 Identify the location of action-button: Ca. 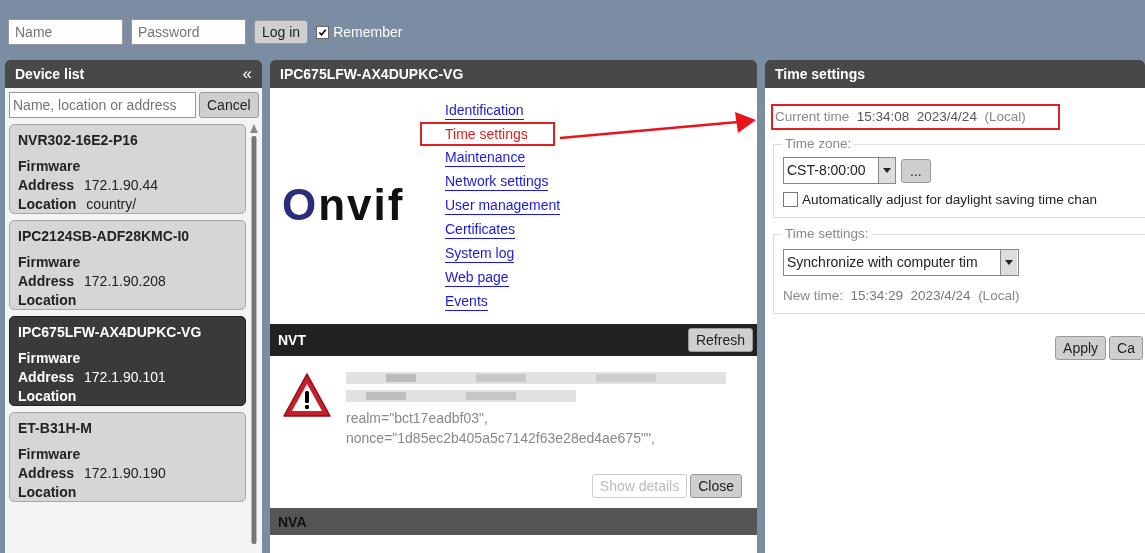
(1126, 348).